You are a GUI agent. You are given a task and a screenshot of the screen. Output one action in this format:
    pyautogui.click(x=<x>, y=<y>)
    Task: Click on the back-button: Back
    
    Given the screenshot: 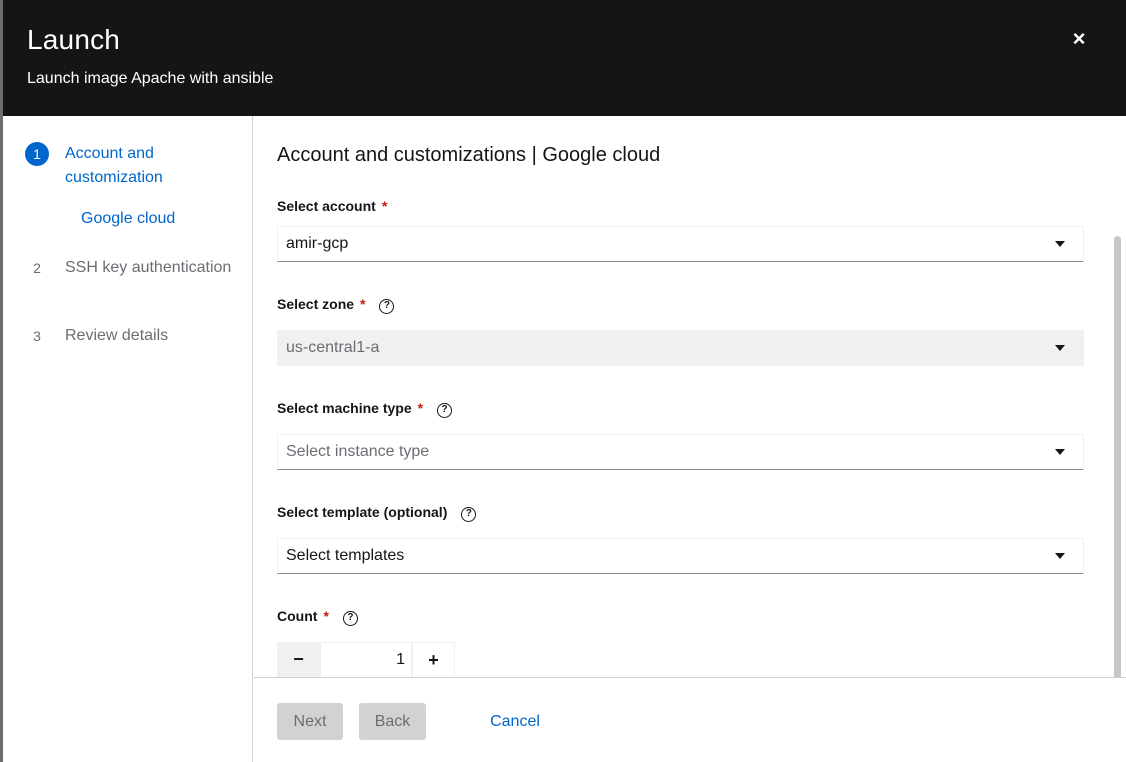 What is the action you would take?
    pyautogui.click(x=392, y=721)
    